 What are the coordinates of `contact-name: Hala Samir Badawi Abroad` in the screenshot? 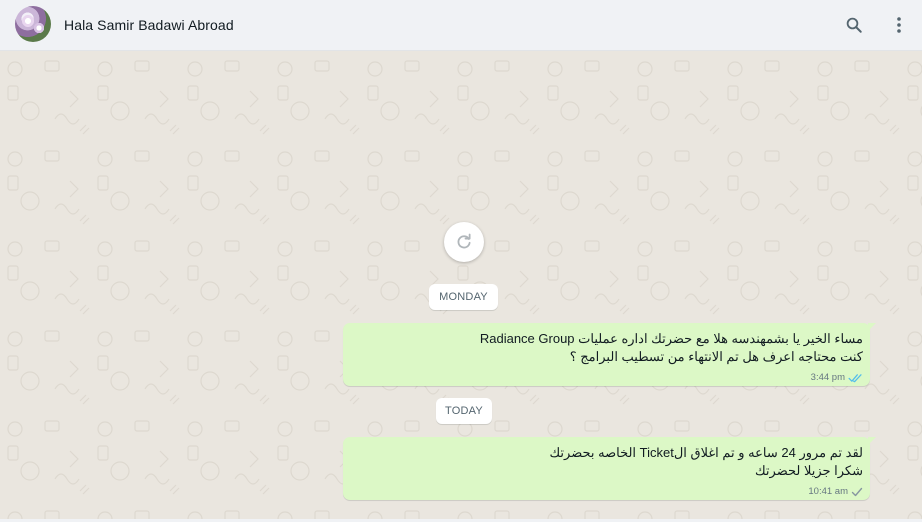 It's located at (149, 25).